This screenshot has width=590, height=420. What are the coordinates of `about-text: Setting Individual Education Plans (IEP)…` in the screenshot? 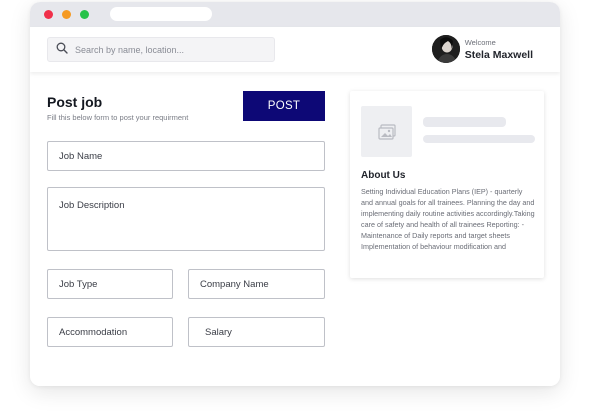 It's located at (448, 219).